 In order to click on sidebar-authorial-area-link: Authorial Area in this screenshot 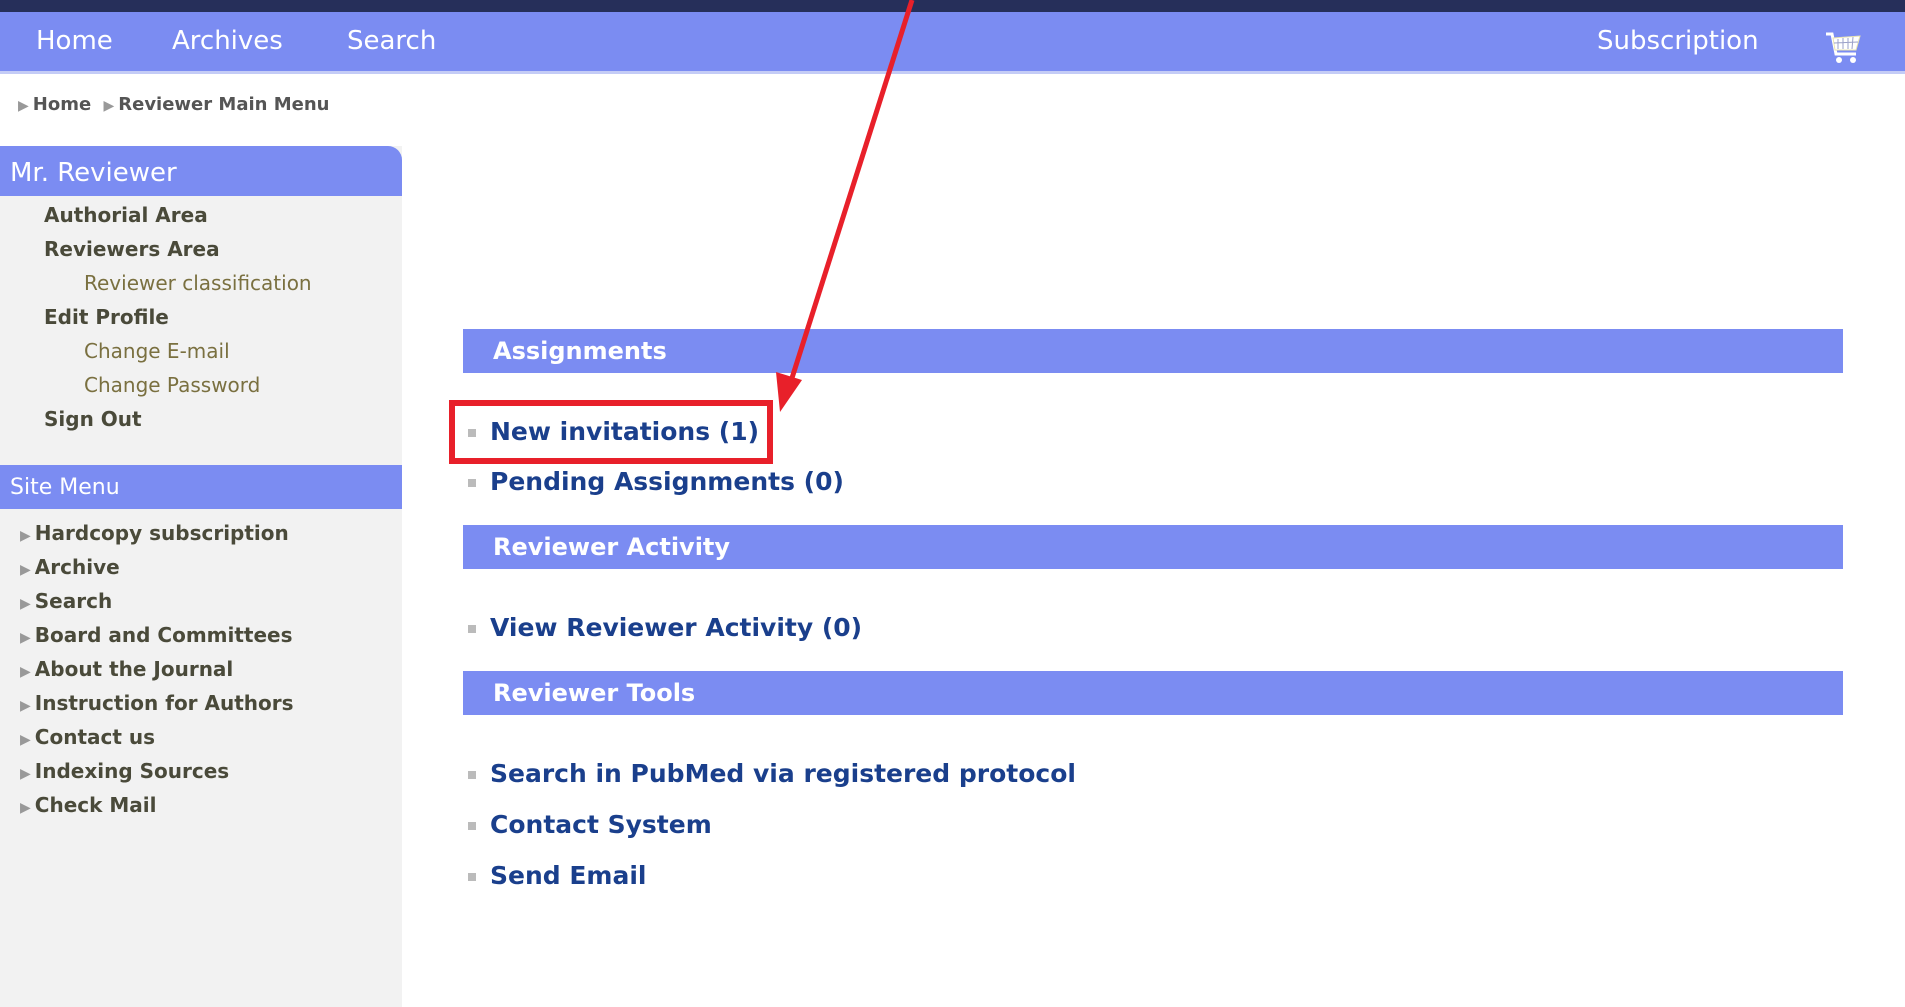, I will do `click(126, 215)`.